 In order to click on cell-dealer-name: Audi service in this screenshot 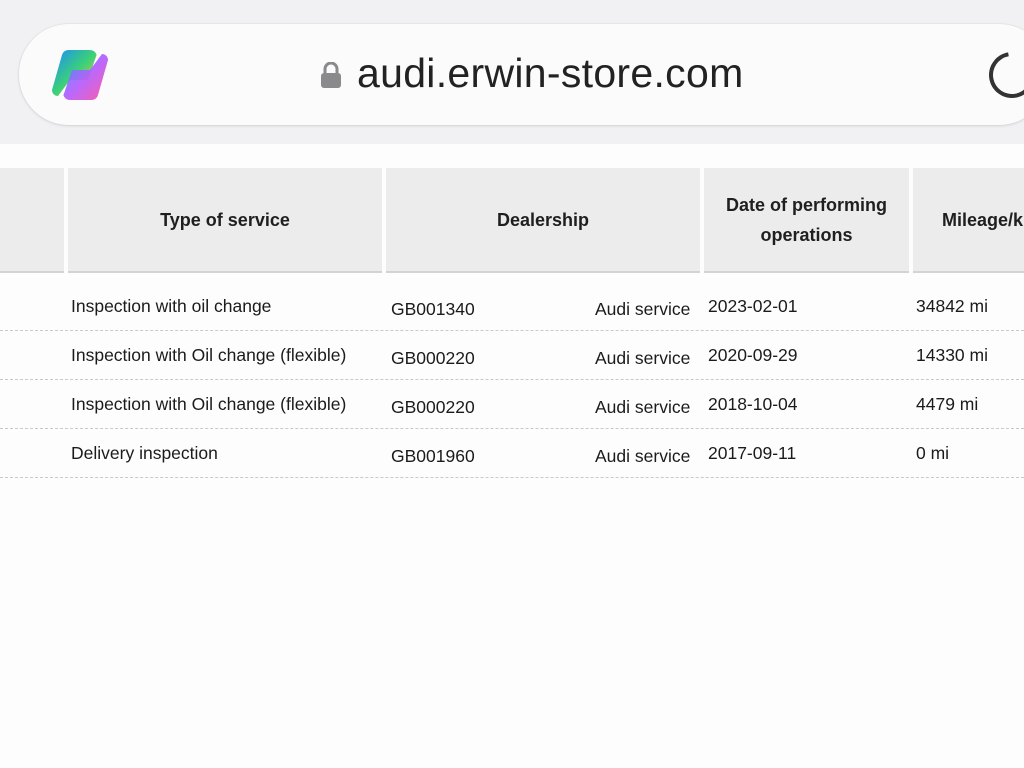, I will do `click(643, 456)`.